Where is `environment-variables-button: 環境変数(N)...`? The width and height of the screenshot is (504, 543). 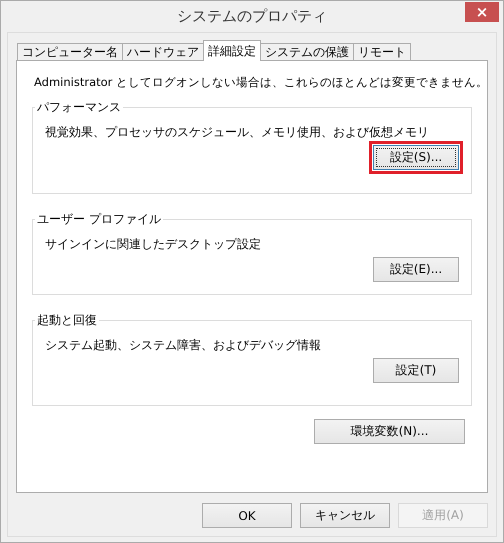
environment-variables-button: 環境変数(N)... is located at coordinates (389, 431).